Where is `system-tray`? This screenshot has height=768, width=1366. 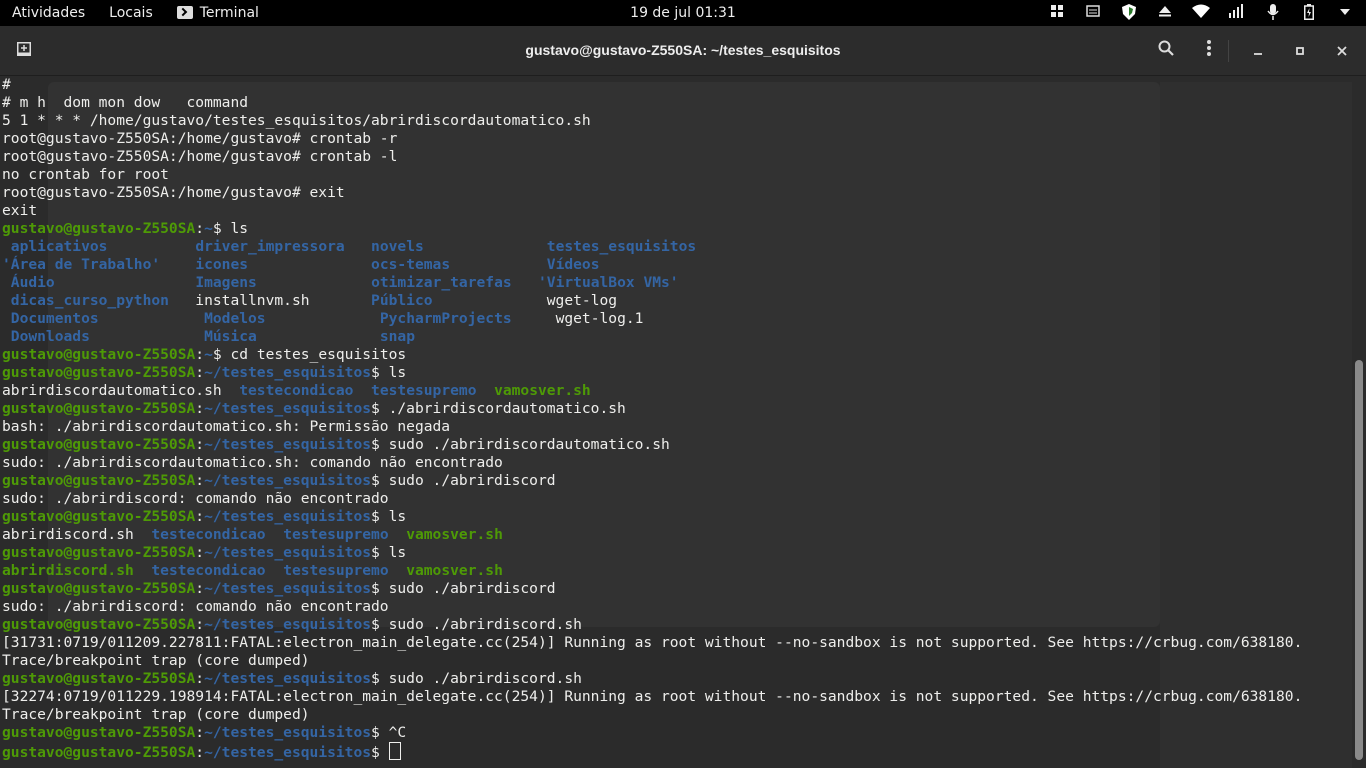
system-tray is located at coordinates (1201, 13).